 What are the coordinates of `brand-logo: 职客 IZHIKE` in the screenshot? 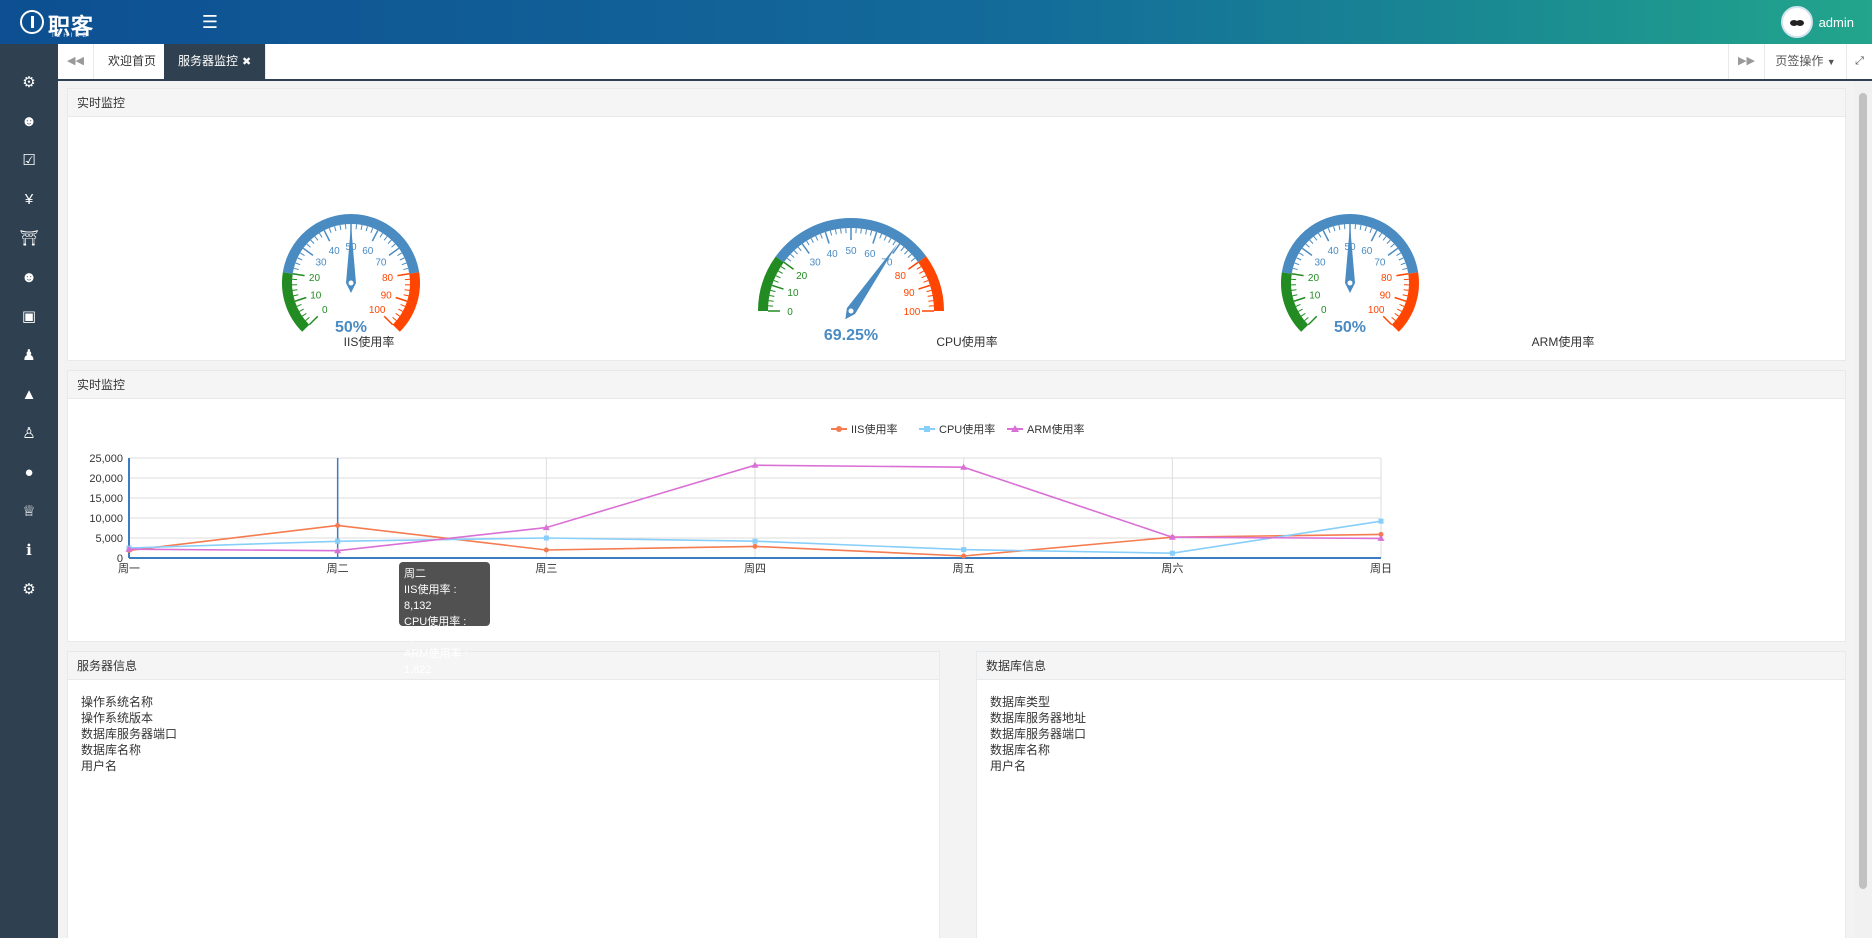 It's located at (65, 22).